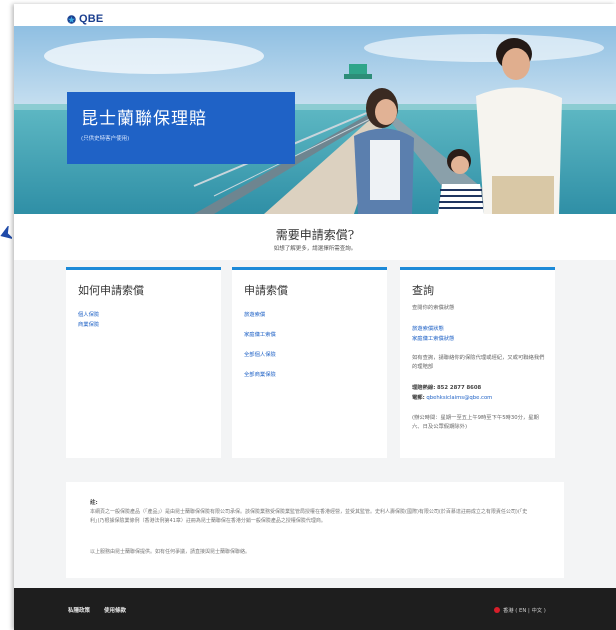  What do you see at coordinates (115, 610) in the screenshot?
I see `footer-terms-link: 使用條款` at bounding box center [115, 610].